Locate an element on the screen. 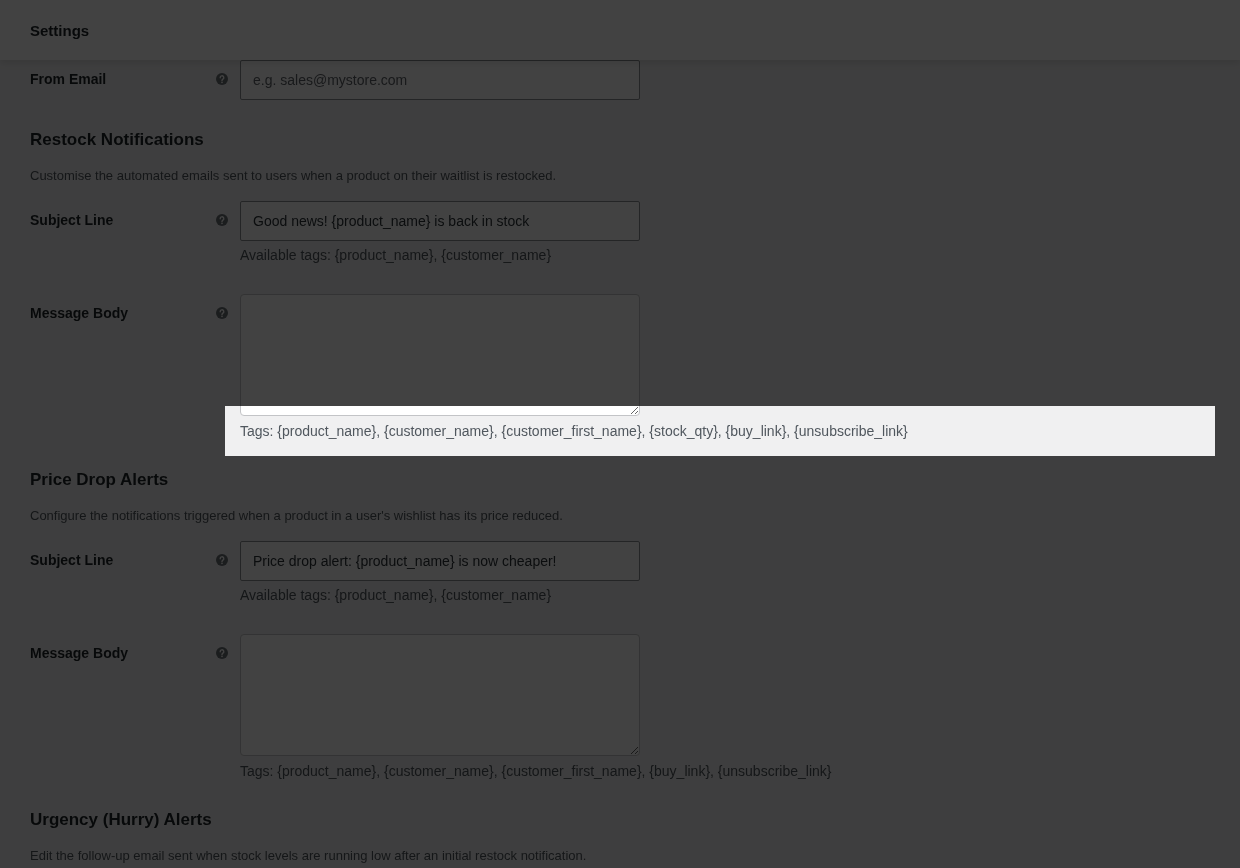  page-title: Settings is located at coordinates (60, 30).